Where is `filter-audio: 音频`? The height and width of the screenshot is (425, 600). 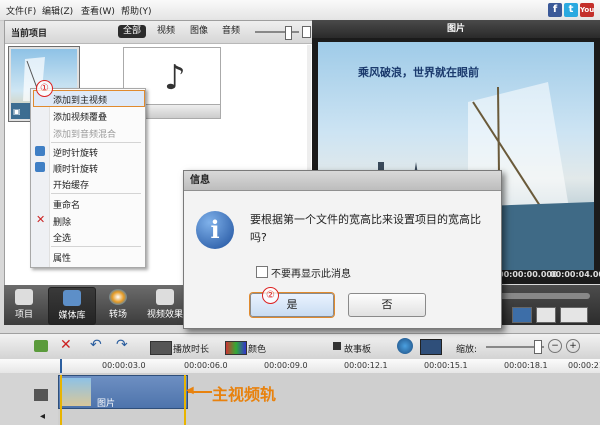 filter-audio: 音频 is located at coordinates (231, 31).